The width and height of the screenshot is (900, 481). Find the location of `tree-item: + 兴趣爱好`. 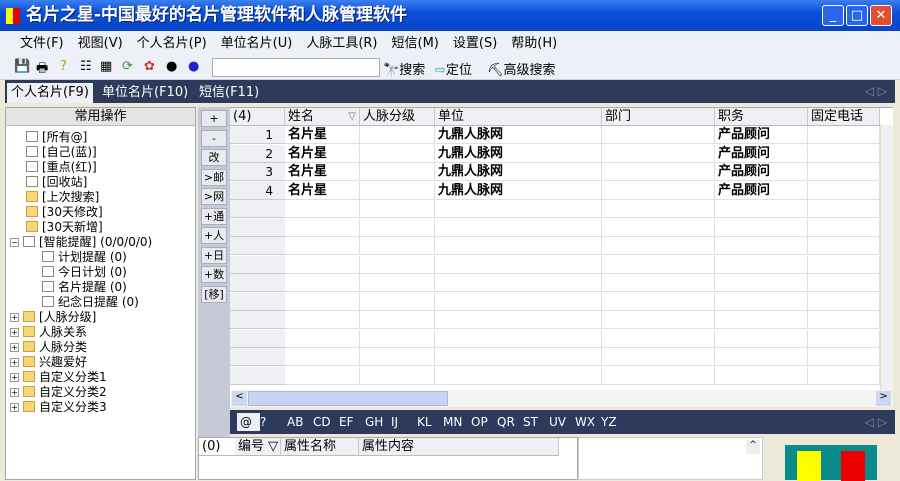

tree-item: + 兴趣爱好 is located at coordinates (48, 362).